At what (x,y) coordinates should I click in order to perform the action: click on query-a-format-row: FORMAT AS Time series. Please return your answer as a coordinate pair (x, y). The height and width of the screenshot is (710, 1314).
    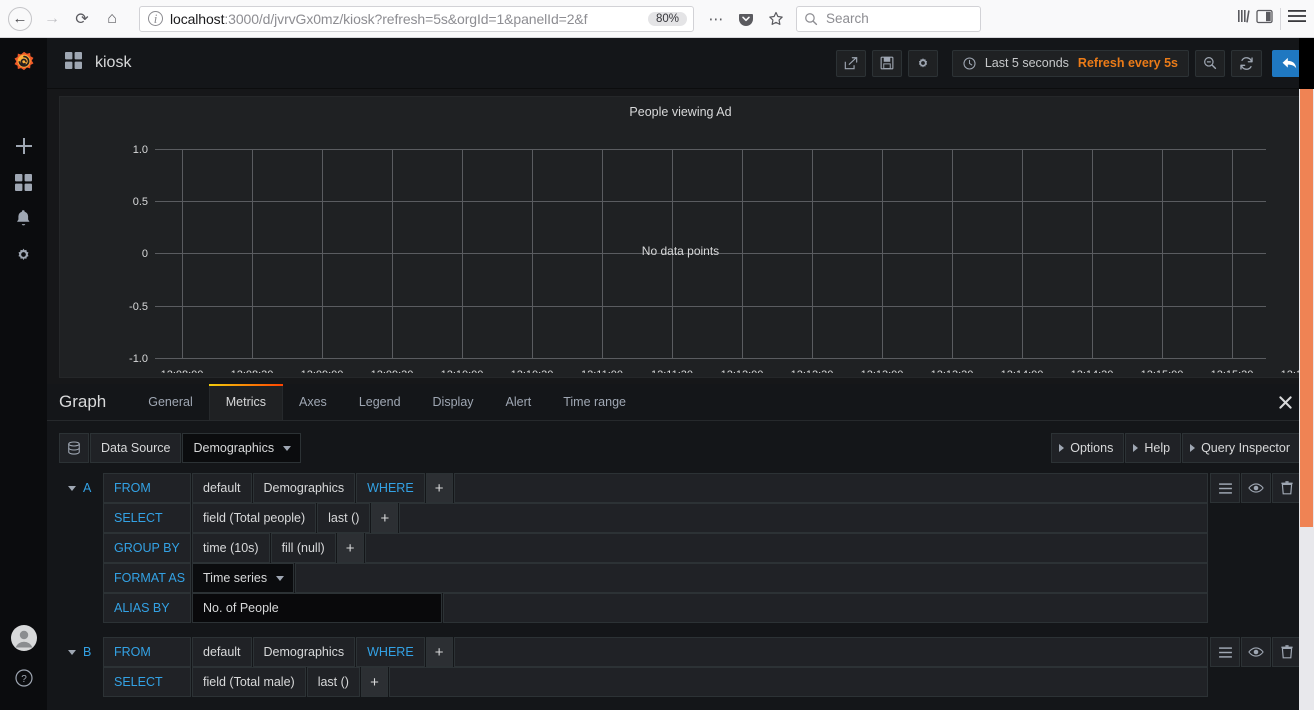
    Looking at the image, I should click on (656, 578).